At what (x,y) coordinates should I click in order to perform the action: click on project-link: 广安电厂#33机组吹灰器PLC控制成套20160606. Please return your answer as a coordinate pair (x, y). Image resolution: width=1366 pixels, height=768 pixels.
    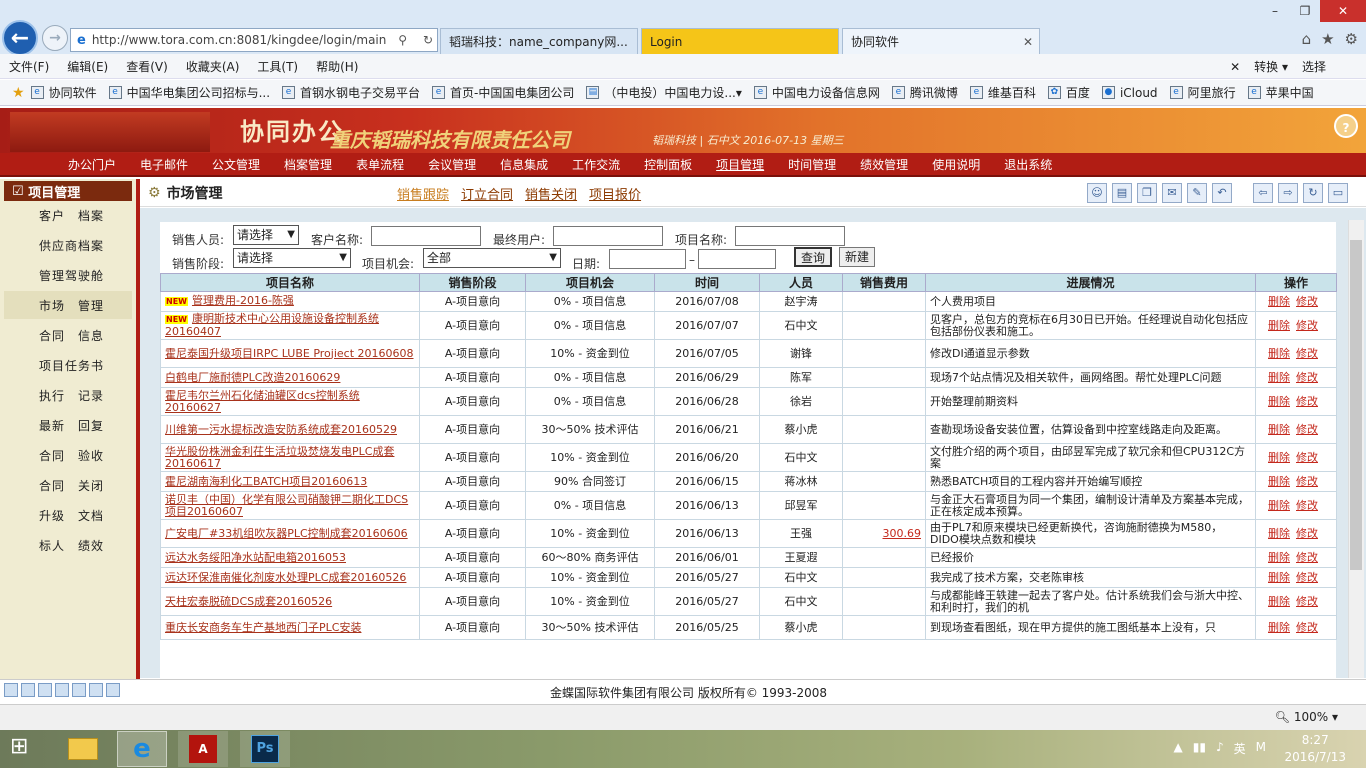
    Looking at the image, I should click on (286, 533).